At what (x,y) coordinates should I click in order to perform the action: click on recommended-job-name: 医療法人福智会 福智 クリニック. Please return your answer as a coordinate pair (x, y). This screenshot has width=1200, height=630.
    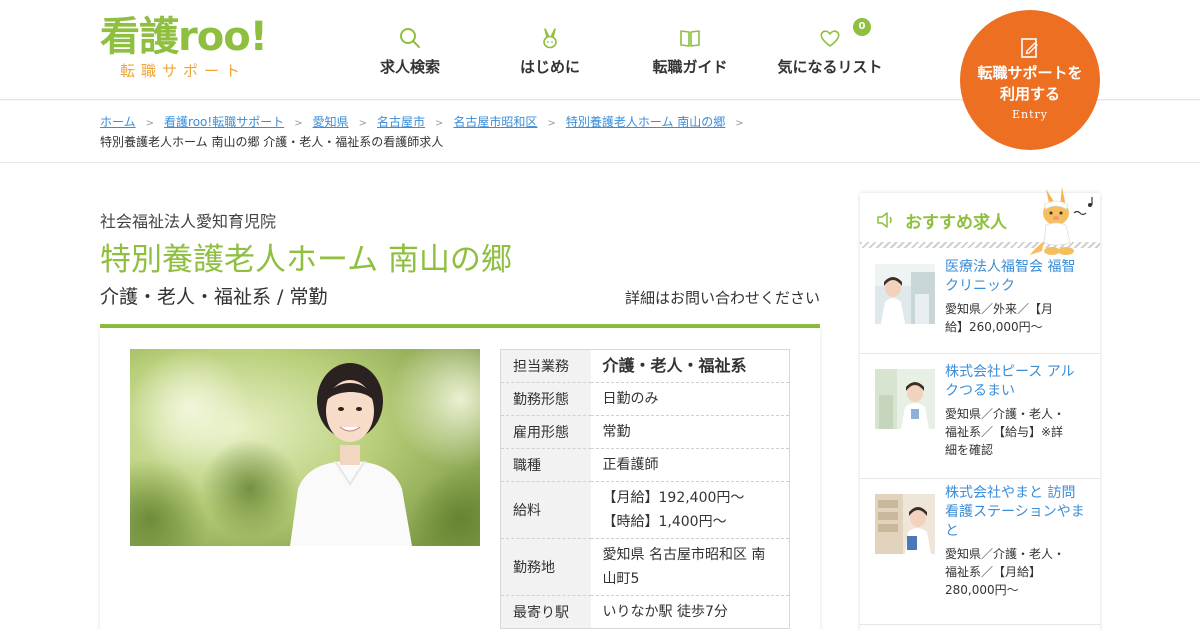
    Looking at the image, I should click on (1015, 277).